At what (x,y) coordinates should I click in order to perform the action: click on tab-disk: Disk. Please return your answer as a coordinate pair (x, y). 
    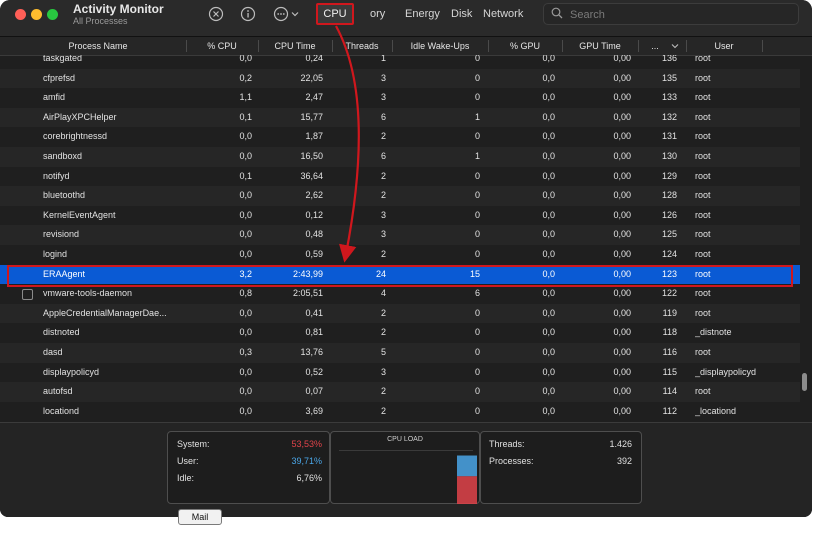
    Looking at the image, I should click on (461, 14).